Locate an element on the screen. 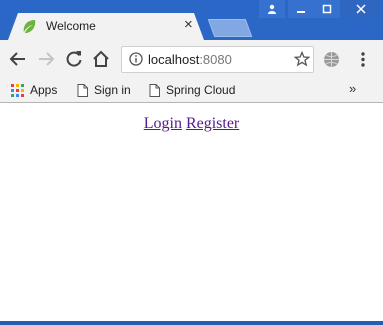 This screenshot has width=383, height=325. close-window-button is located at coordinates (361, 9).